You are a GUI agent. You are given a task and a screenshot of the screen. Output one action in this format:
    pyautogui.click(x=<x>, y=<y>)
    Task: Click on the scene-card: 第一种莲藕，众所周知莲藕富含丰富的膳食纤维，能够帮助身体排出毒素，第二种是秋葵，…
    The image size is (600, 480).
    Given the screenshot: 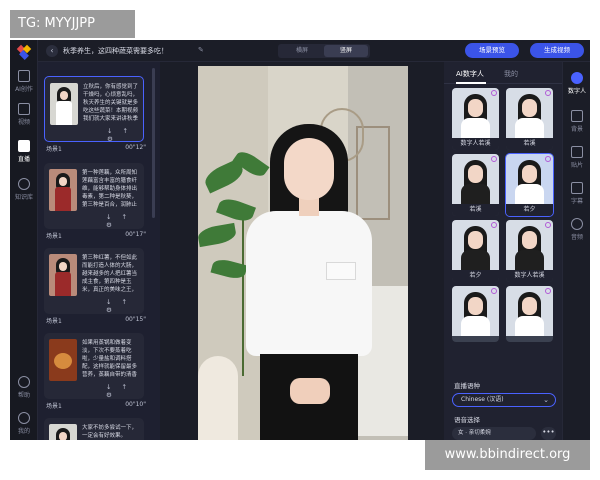 What is the action you would take?
    pyautogui.click(x=94, y=196)
    